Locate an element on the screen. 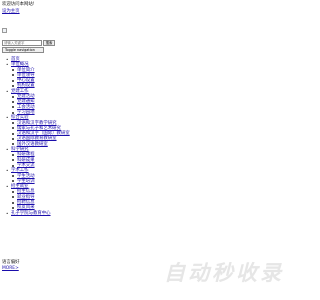  nav-sublink: 招生信息 is located at coordinates (26, 191).